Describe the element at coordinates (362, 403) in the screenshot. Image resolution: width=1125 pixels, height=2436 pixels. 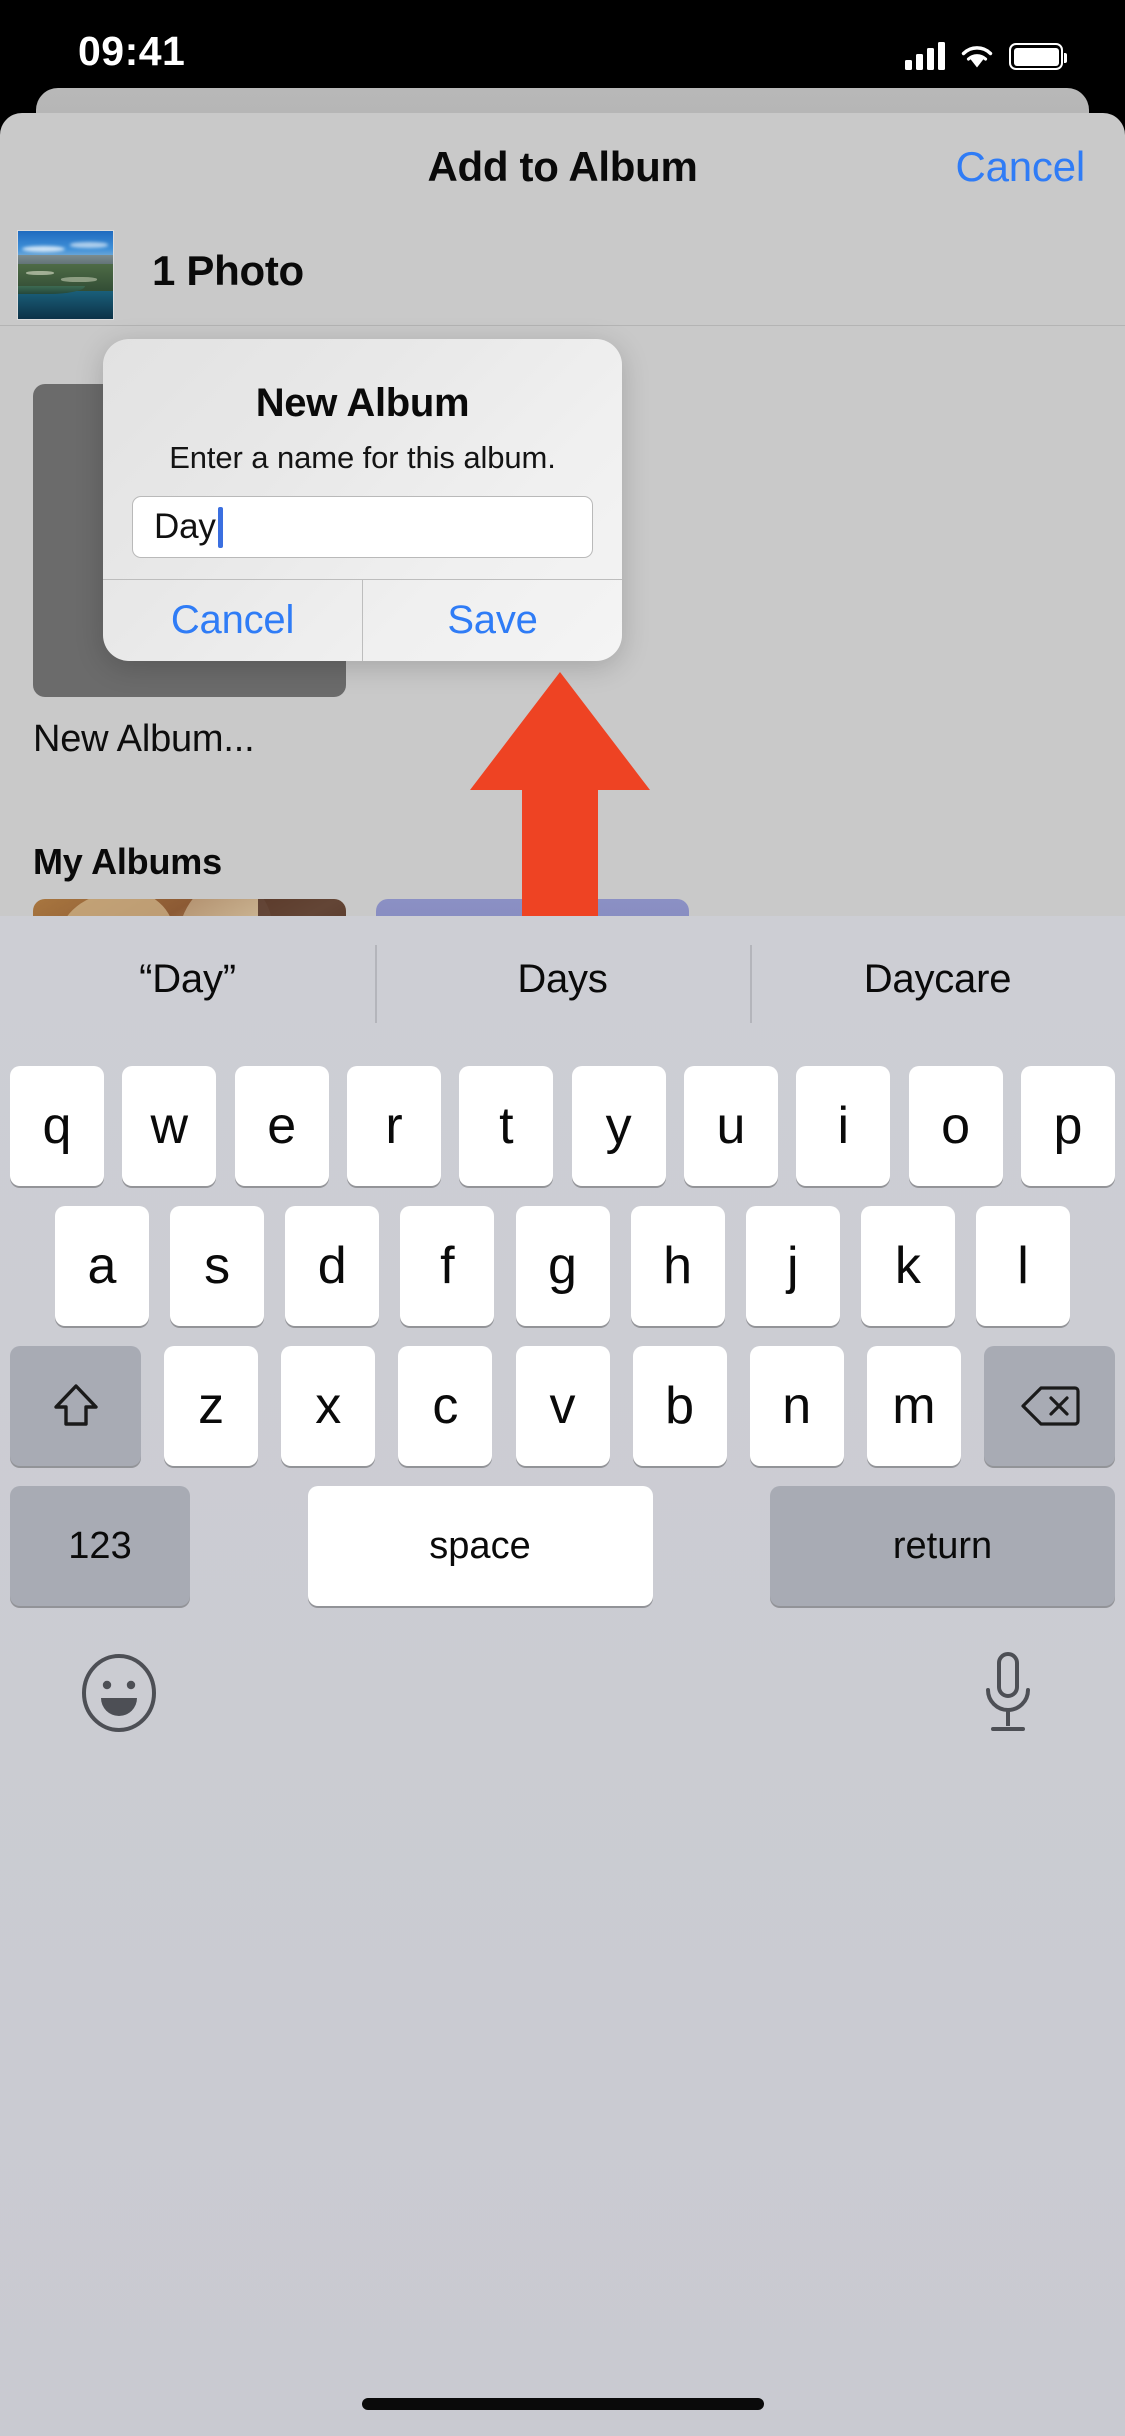
I see `alert-title: New Album` at that location.